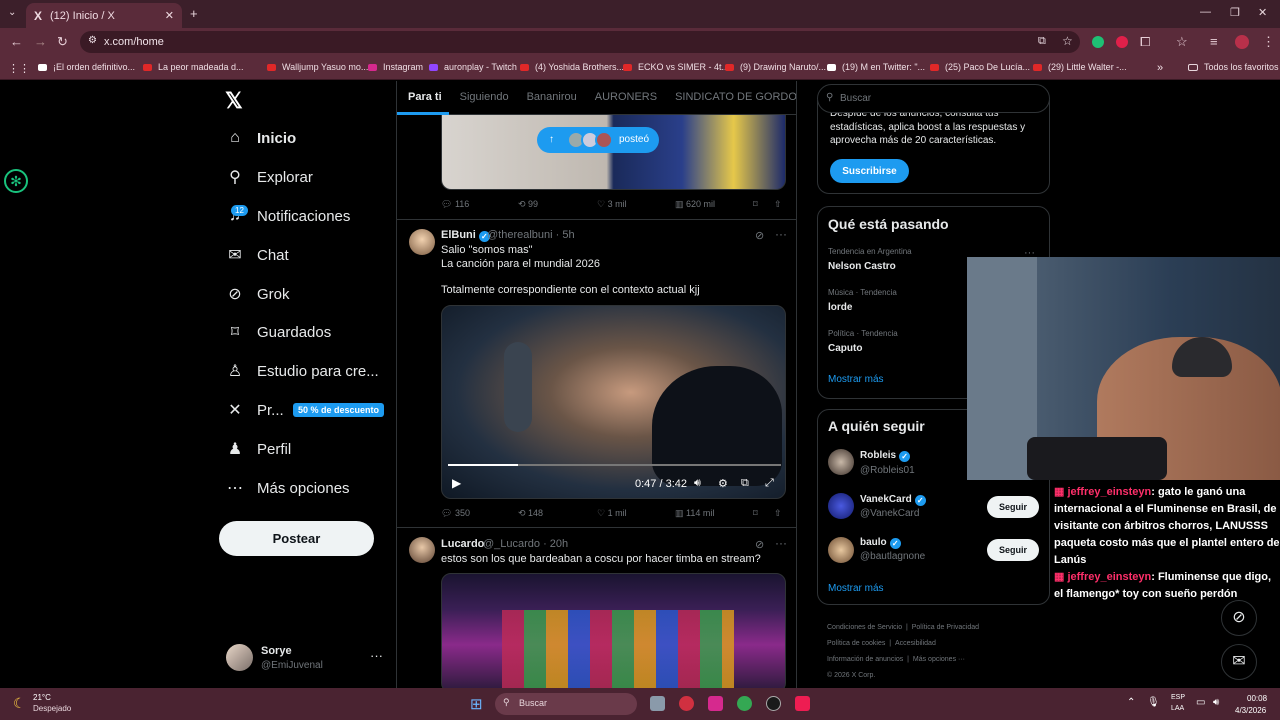 This screenshot has width=1280, height=720. I want to click on subscribe-button: Suscribirse, so click(869, 171).